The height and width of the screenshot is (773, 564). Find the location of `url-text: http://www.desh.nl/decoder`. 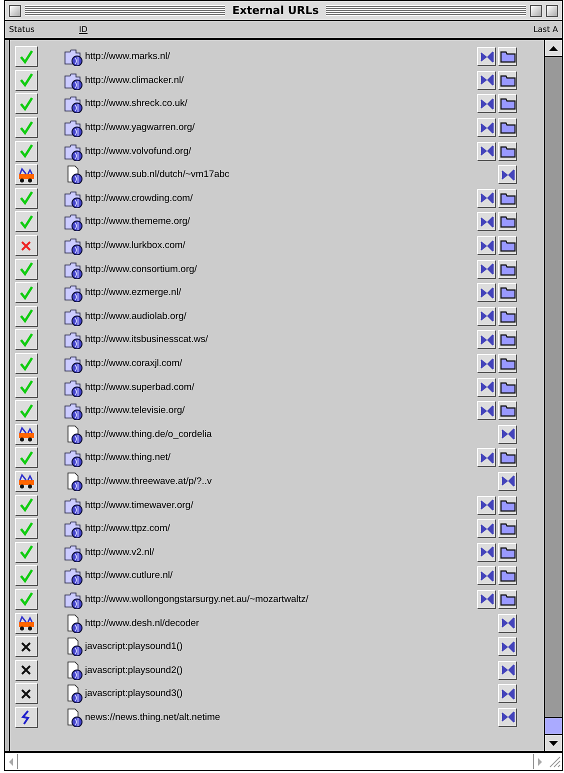

url-text: http://www.desh.nl/decoder is located at coordinates (291, 623).